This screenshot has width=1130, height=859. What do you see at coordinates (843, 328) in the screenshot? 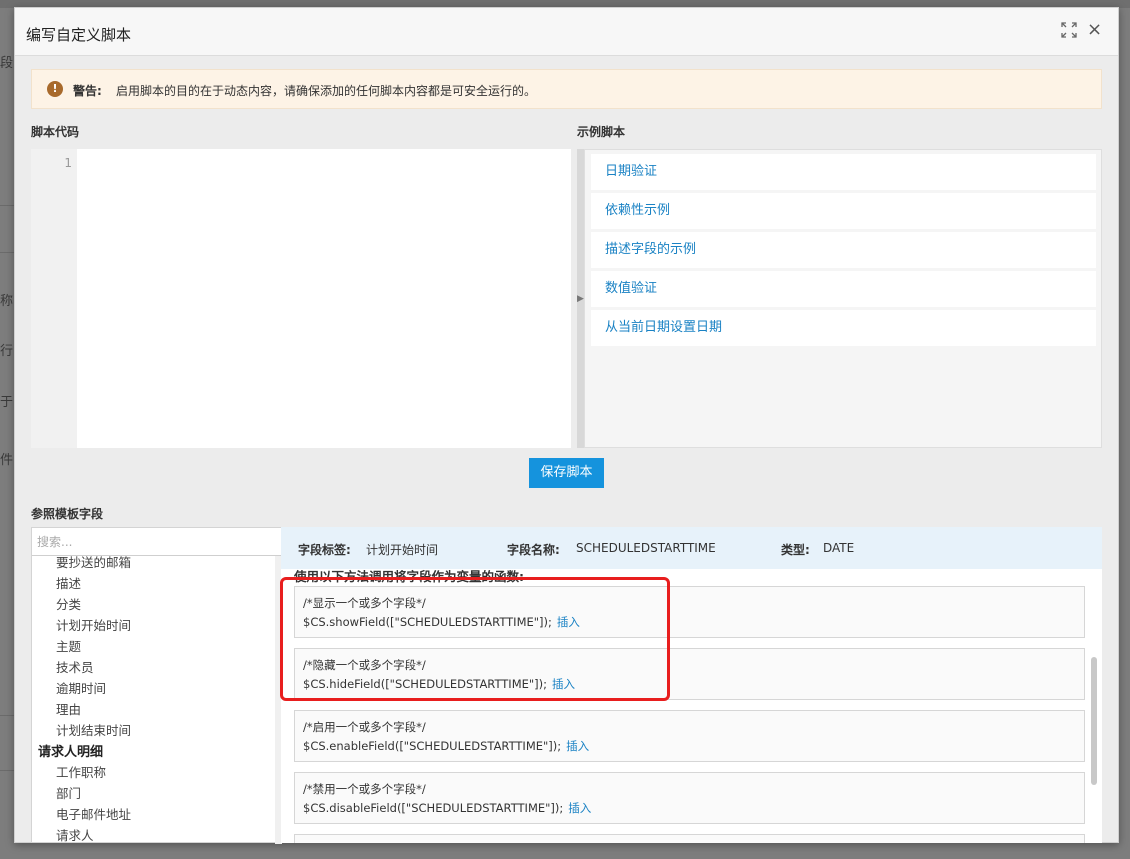
I see `example-item: 从当前日期设置日期` at bounding box center [843, 328].